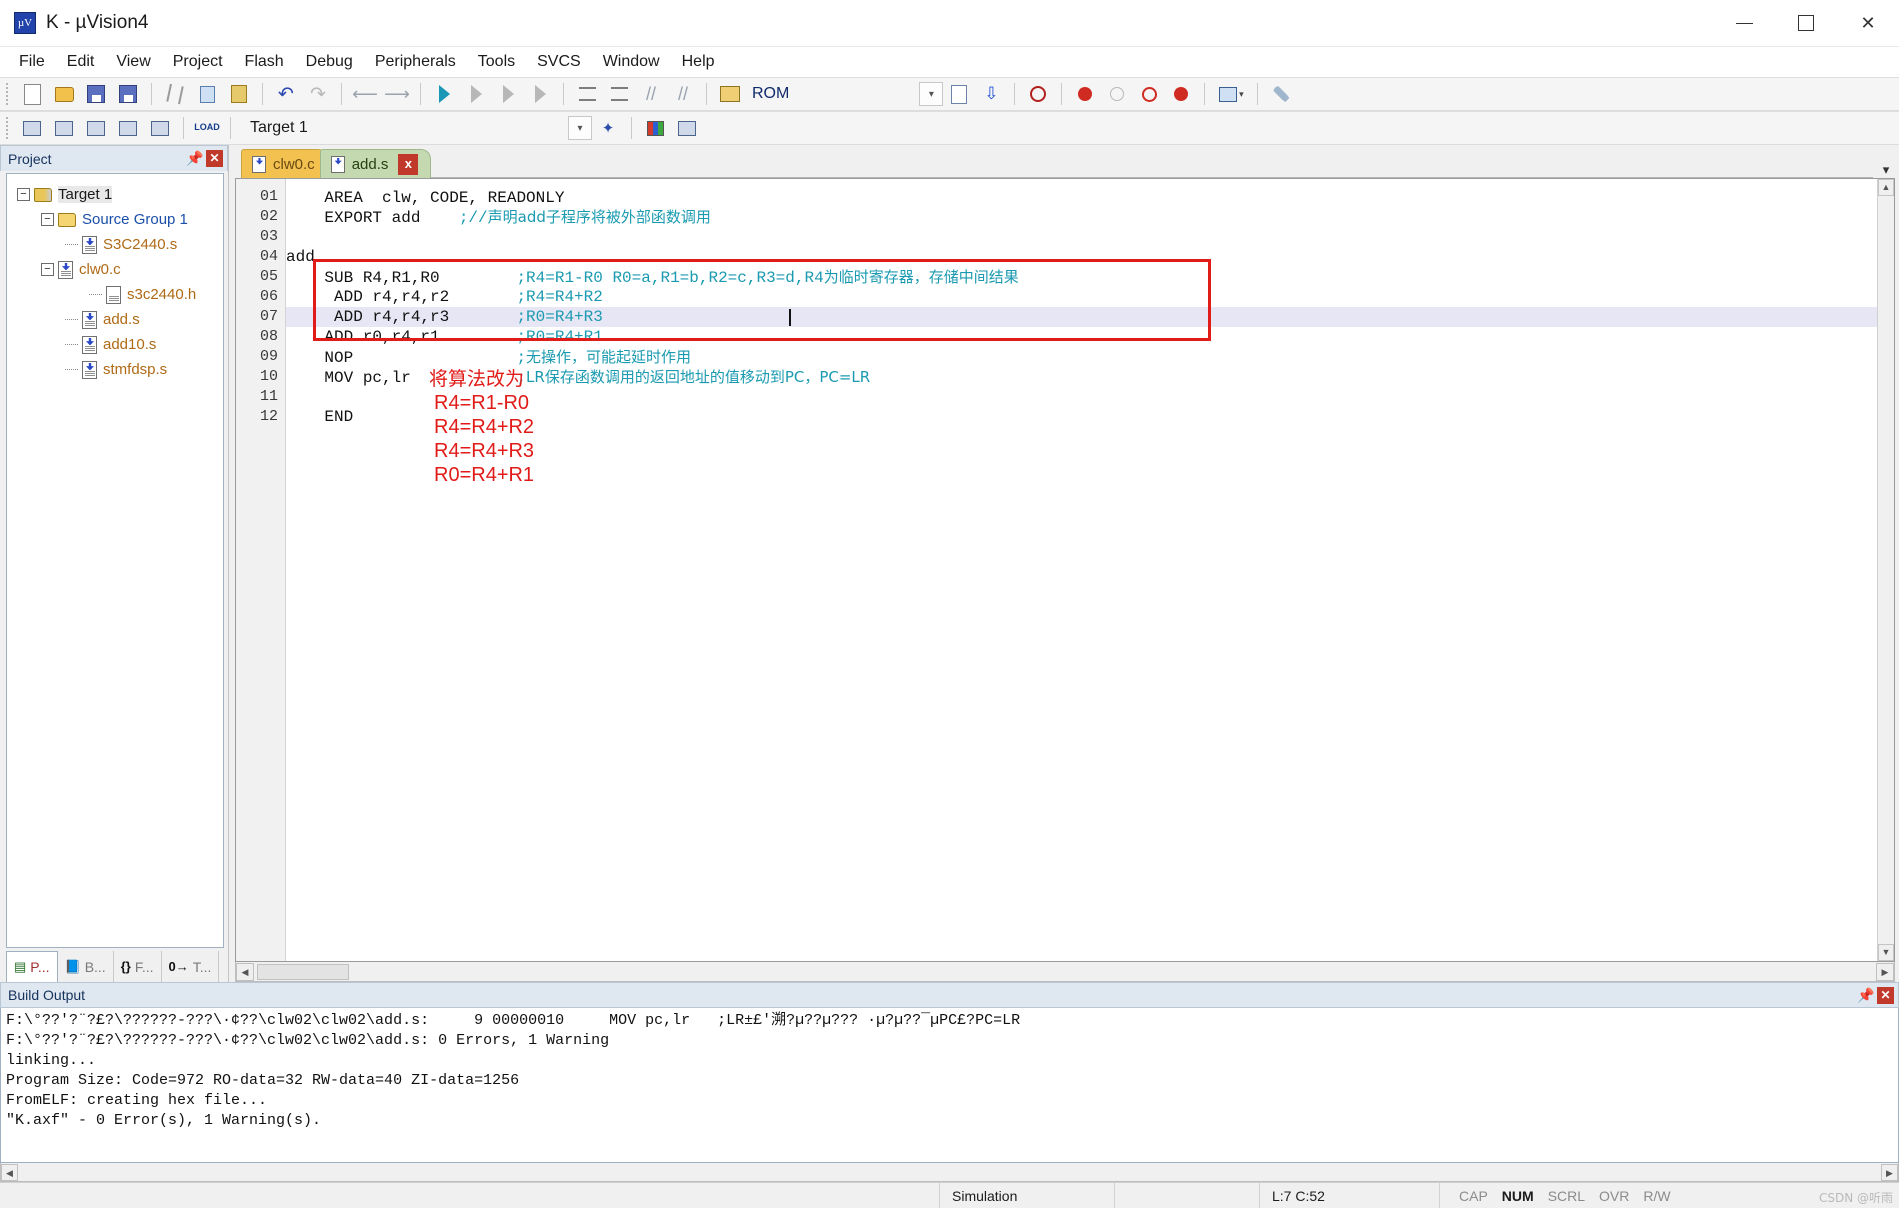 The image size is (1899, 1208). What do you see at coordinates (268, 336) in the screenshot?
I see `line-number: 08` at bounding box center [268, 336].